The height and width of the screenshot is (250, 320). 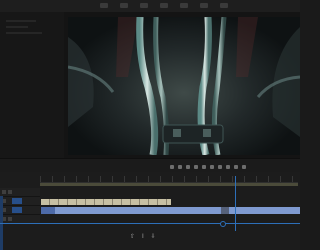 What do you see at coordinates (10, 192) in the screenshot?
I see `lock-icon` at bounding box center [10, 192].